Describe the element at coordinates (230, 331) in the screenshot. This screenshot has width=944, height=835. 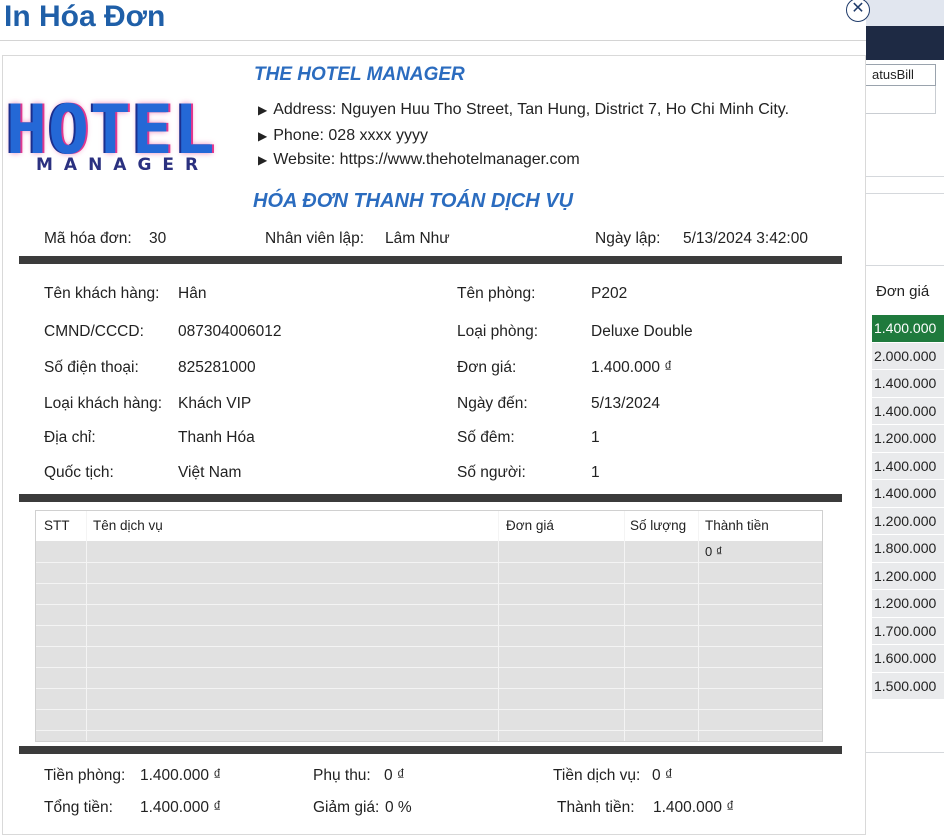
I see `customer-id-value: 087304006012` at that location.